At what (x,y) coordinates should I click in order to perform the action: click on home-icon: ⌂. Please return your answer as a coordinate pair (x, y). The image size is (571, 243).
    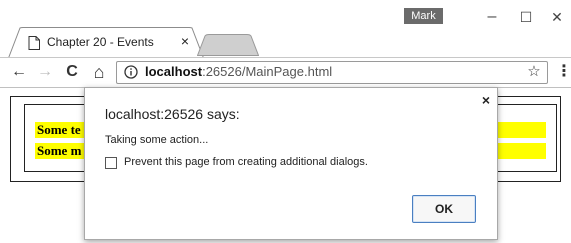
    Looking at the image, I should click on (99, 72).